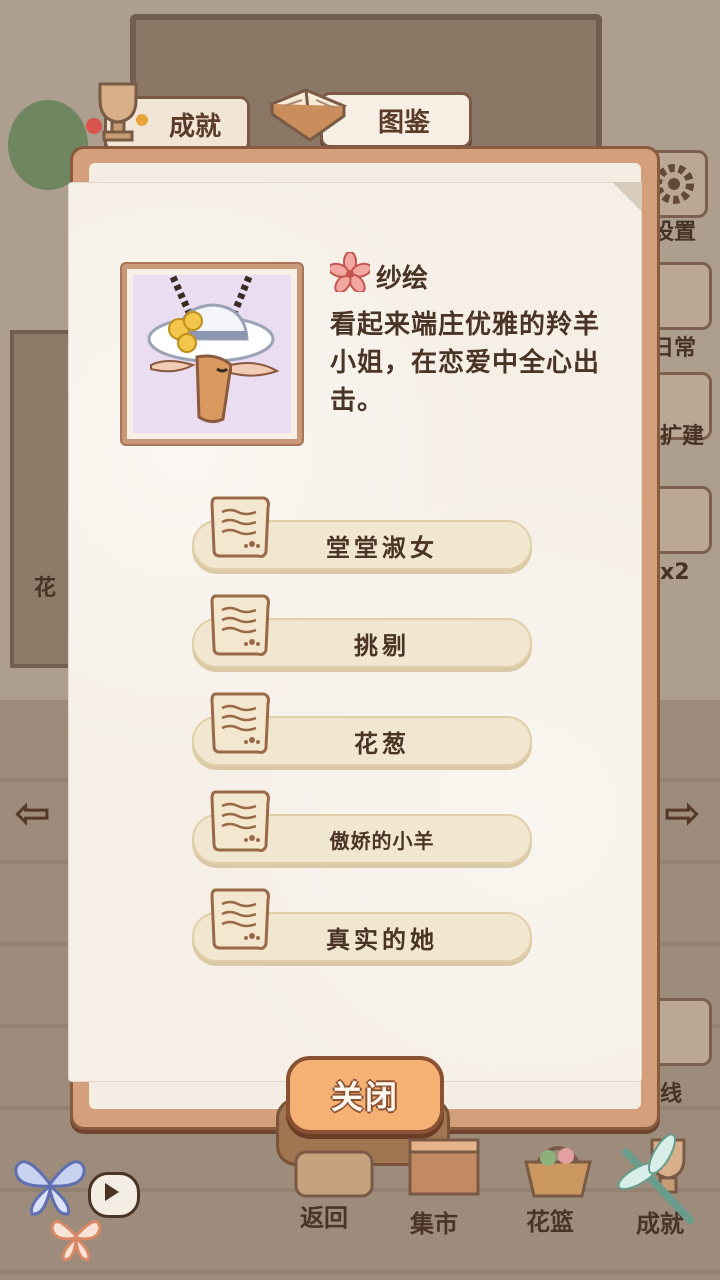 The width and height of the screenshot is (720, 1280). I want to click on character-portrait, so click(212, 354).